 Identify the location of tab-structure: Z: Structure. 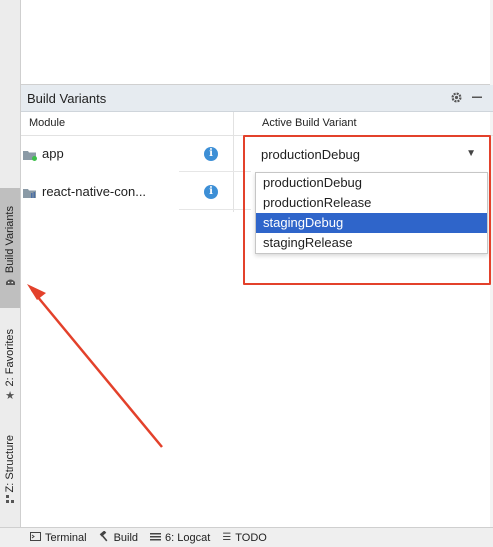
(10, 471).